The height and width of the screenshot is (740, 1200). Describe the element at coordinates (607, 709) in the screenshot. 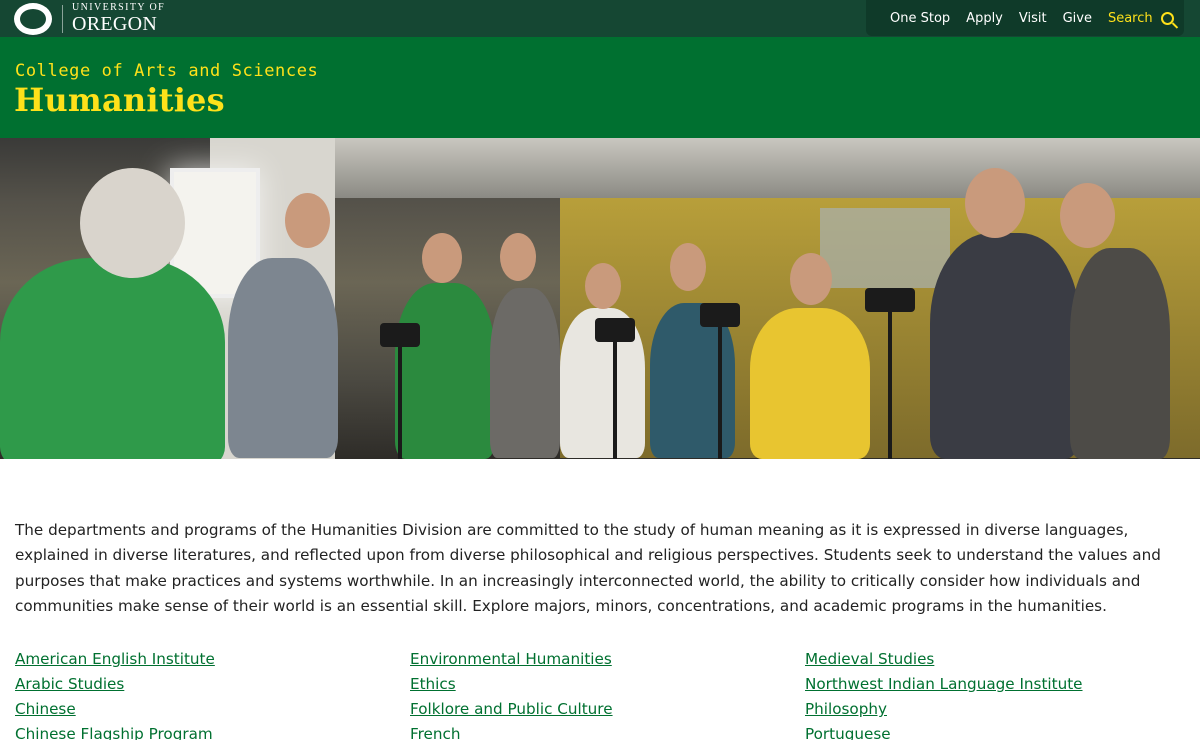

I see `program-link: Folklore and Public Culture` at that location.